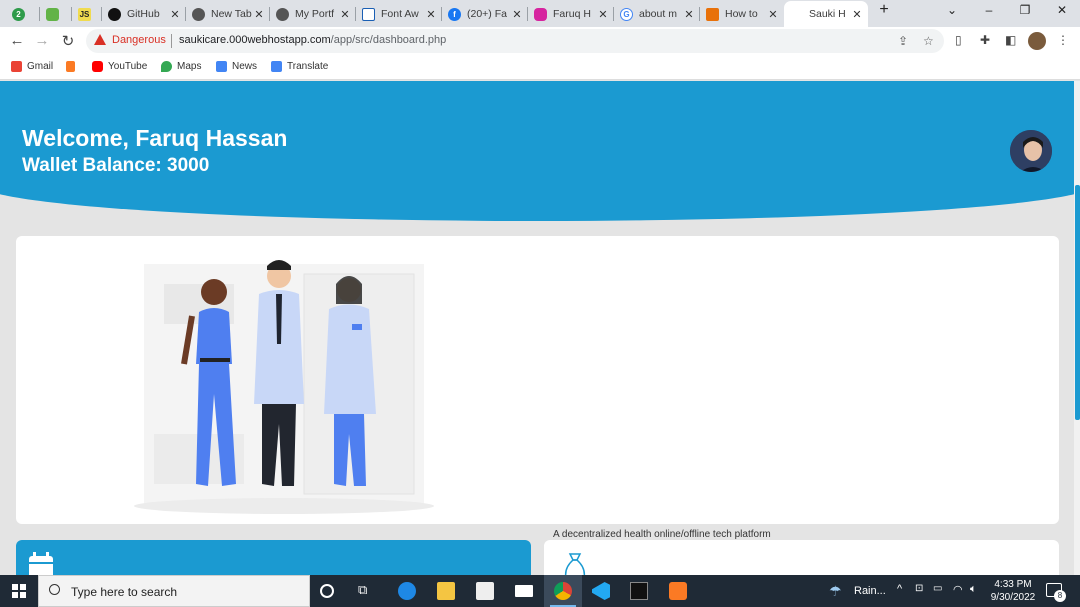  I want to click on flag-icon, so click(368, 14).